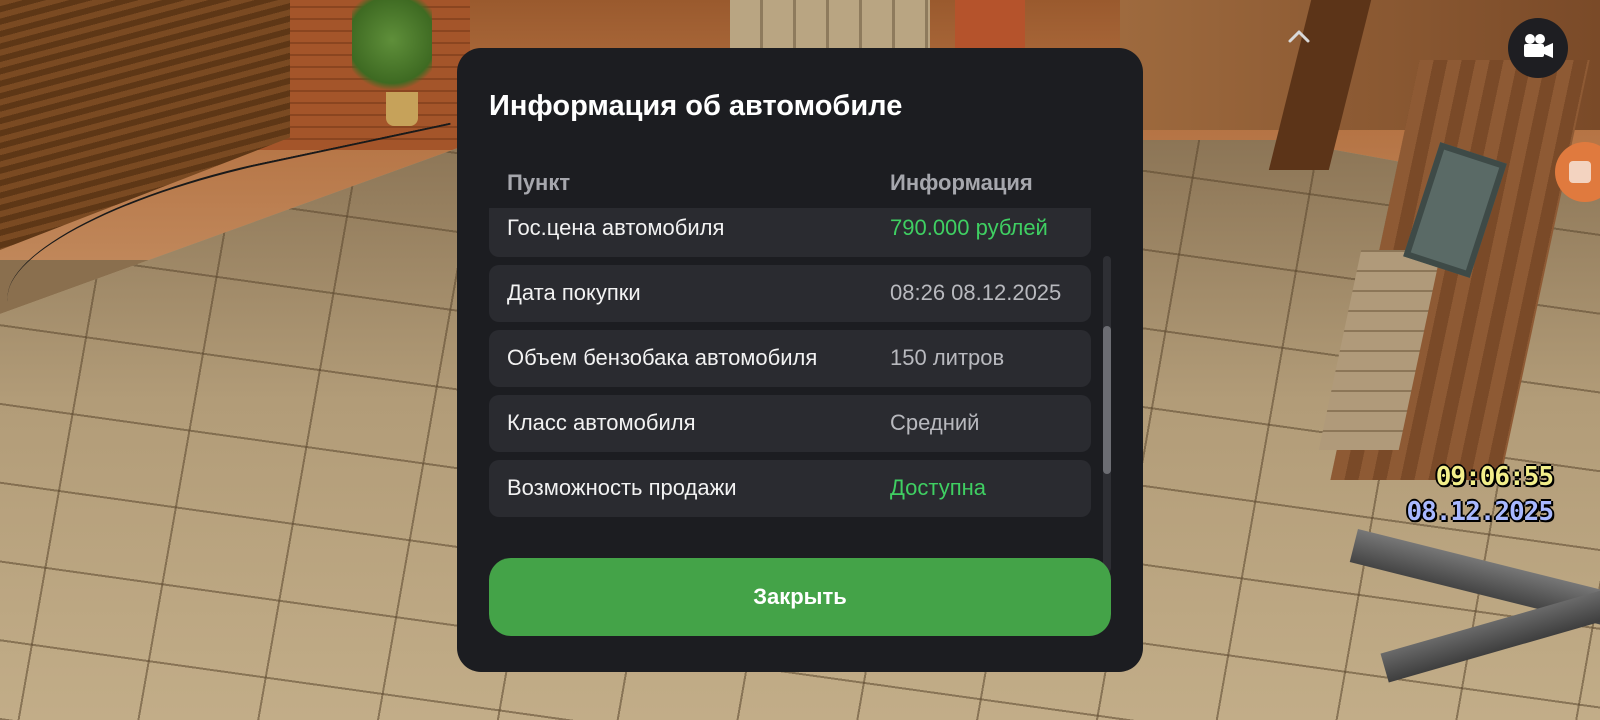 The image size is (1600, 720). I want to click on row-label: Гос.цена автомобиля, so click(616, 227).